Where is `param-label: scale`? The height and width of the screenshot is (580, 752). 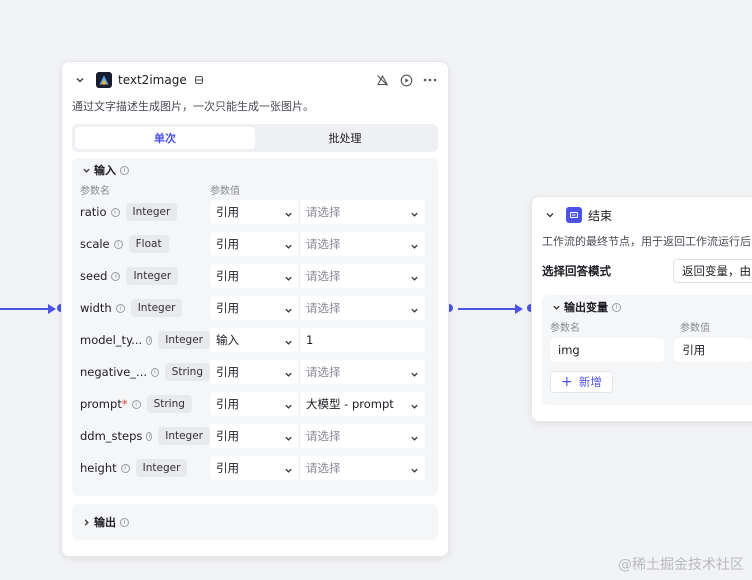 param-label: scale is located at coordinates (95, 244).